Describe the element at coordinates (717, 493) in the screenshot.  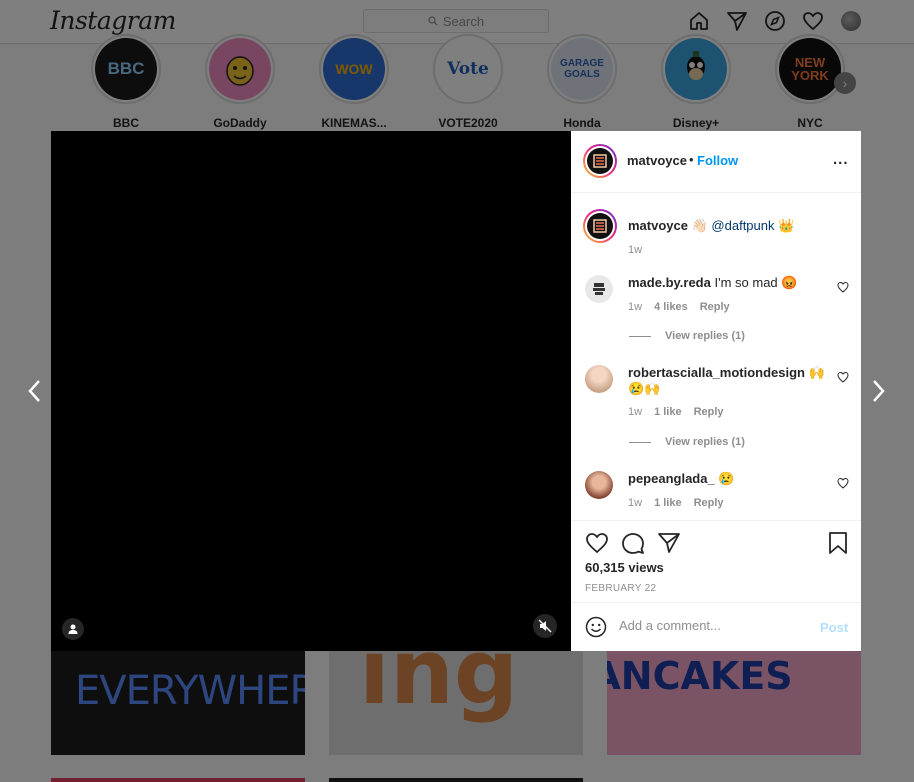
I see `comment-item: pepeanglada_ 😢 1w 1 like Reply` at that location.